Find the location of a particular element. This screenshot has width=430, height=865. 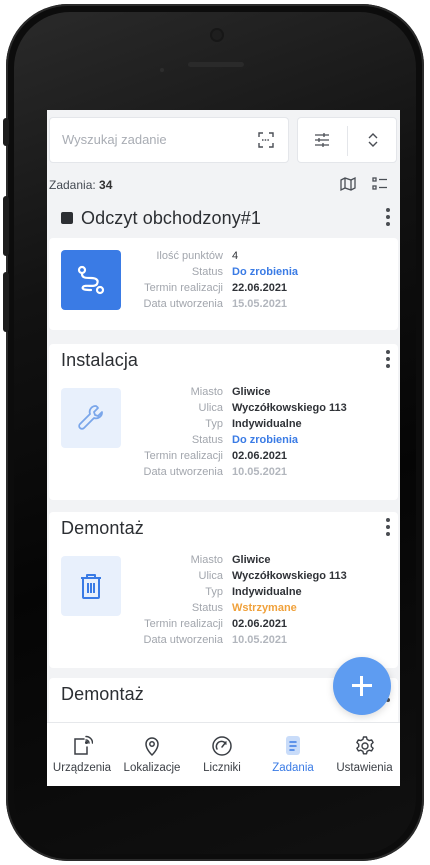

nav-label: Liczniki is located at coordinates (222, 768).